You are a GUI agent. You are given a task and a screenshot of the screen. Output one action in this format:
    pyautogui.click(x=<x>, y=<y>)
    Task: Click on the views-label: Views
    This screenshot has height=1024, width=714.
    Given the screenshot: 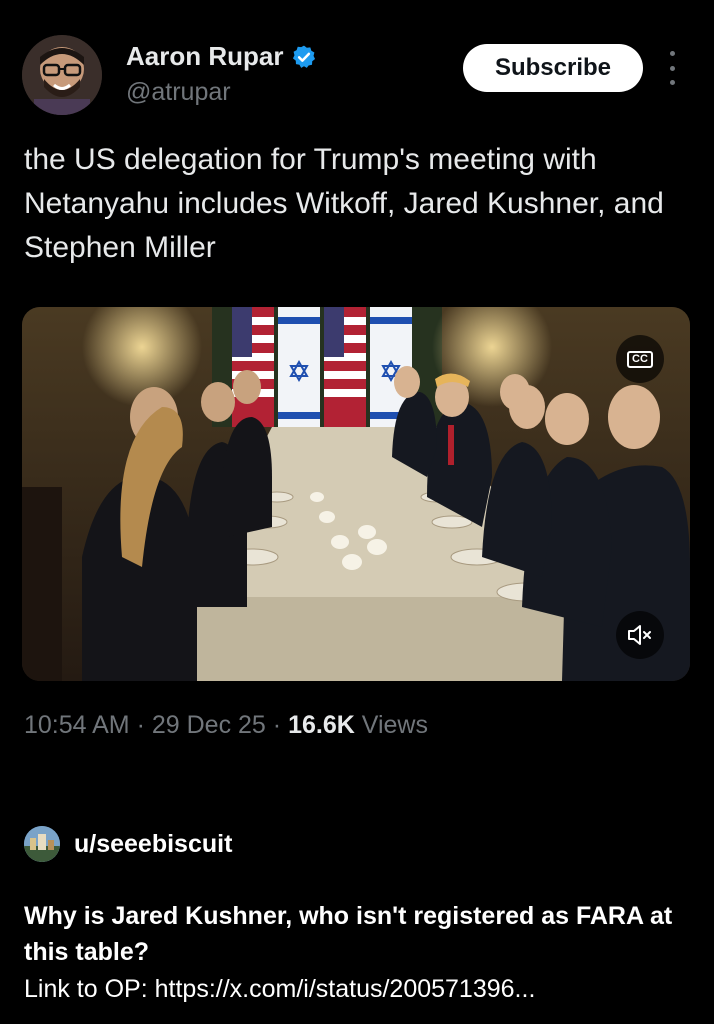 What is the action you would take?
    pyautogui.click(x=394, y=725)
    